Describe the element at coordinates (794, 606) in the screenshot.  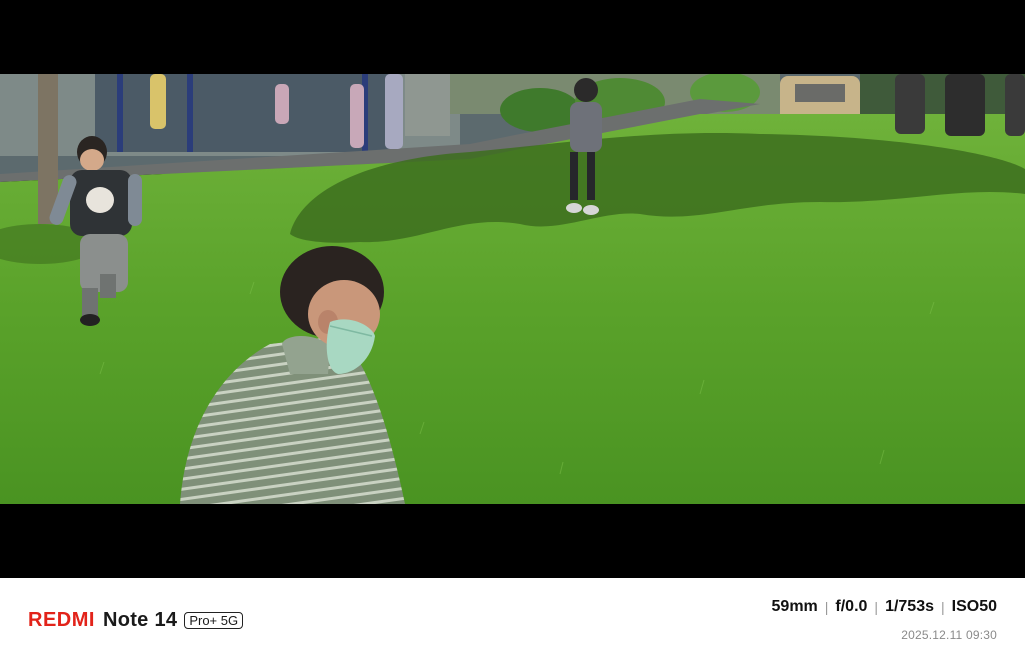
I see `focal-length: 59mm` at that location.